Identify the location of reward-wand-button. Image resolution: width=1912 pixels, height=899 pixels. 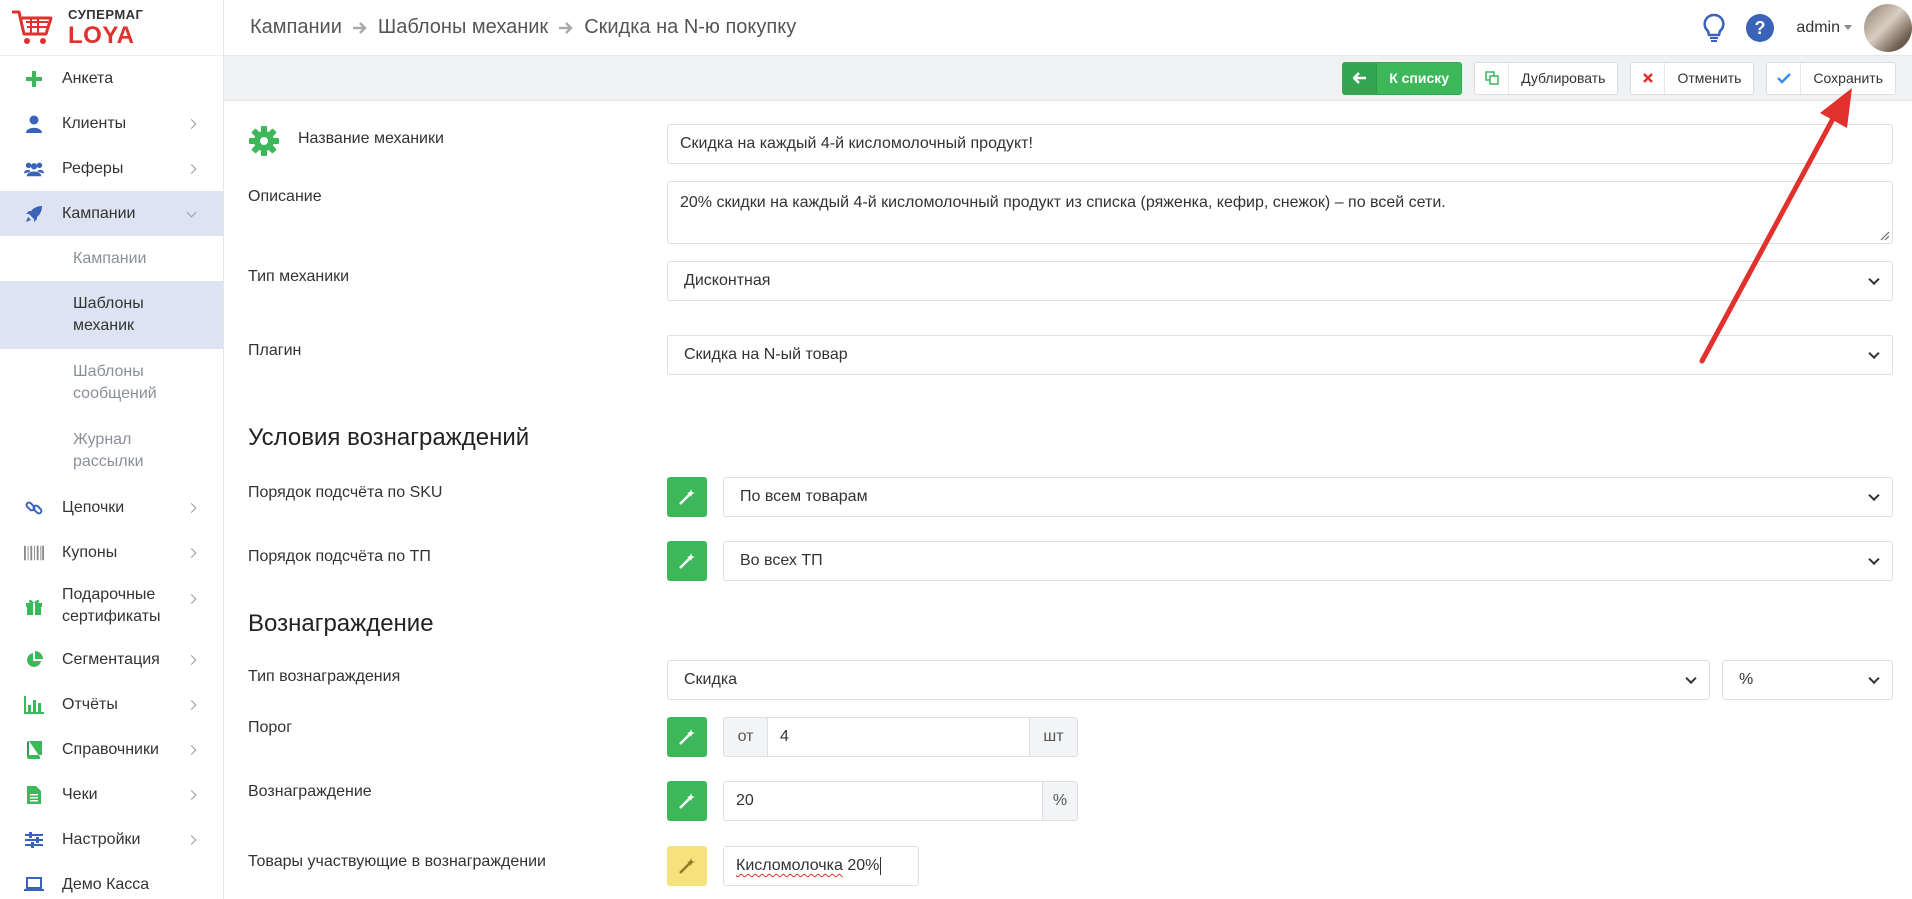
(687, 801).